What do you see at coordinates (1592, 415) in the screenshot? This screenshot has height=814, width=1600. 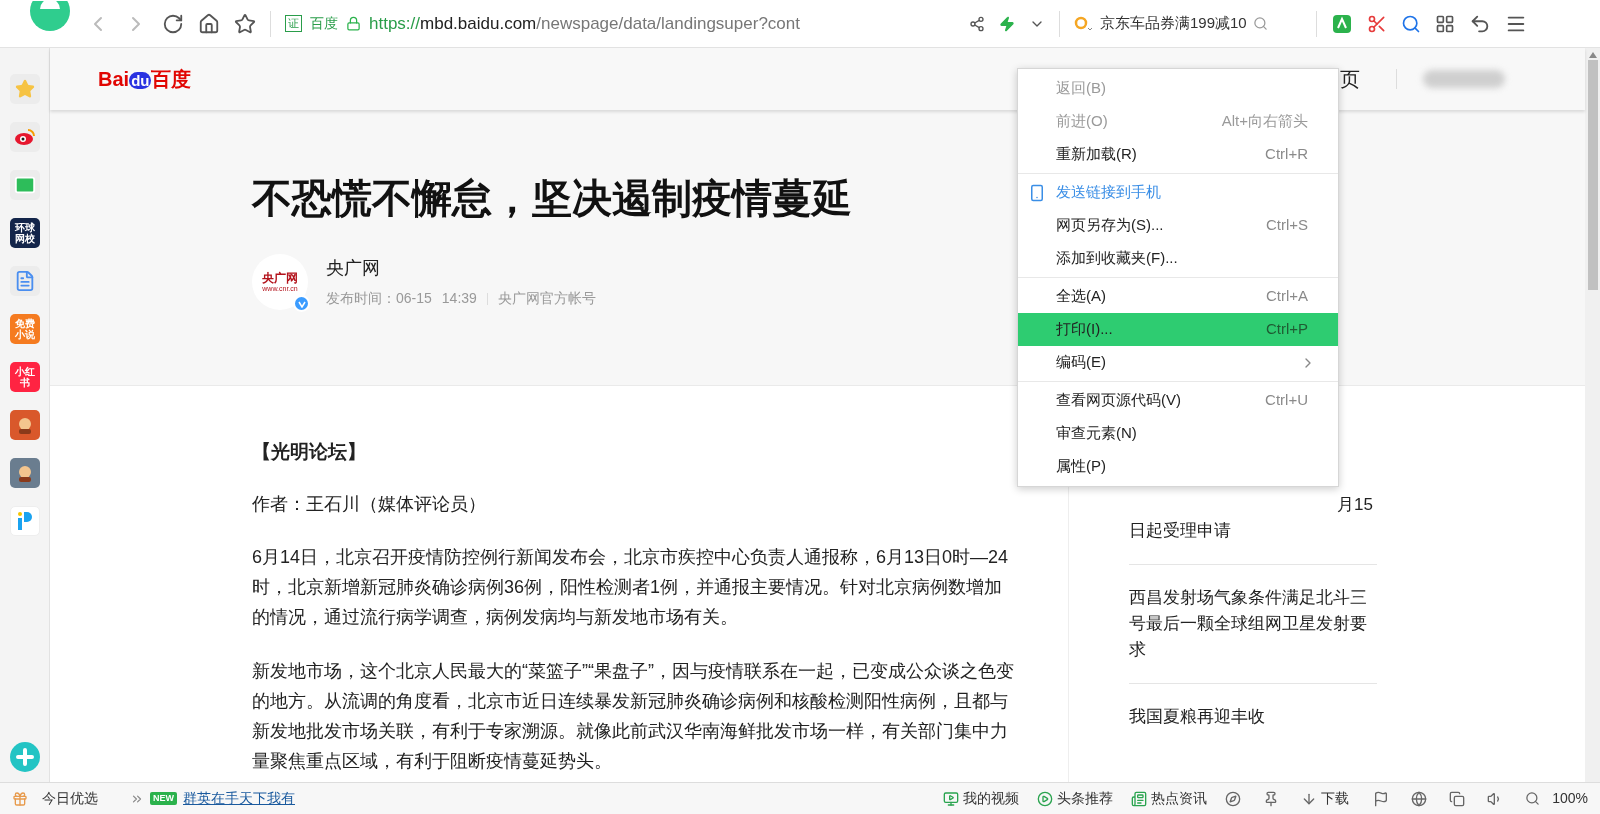 I see `scrollbar` at bounding box center [1592, 415].